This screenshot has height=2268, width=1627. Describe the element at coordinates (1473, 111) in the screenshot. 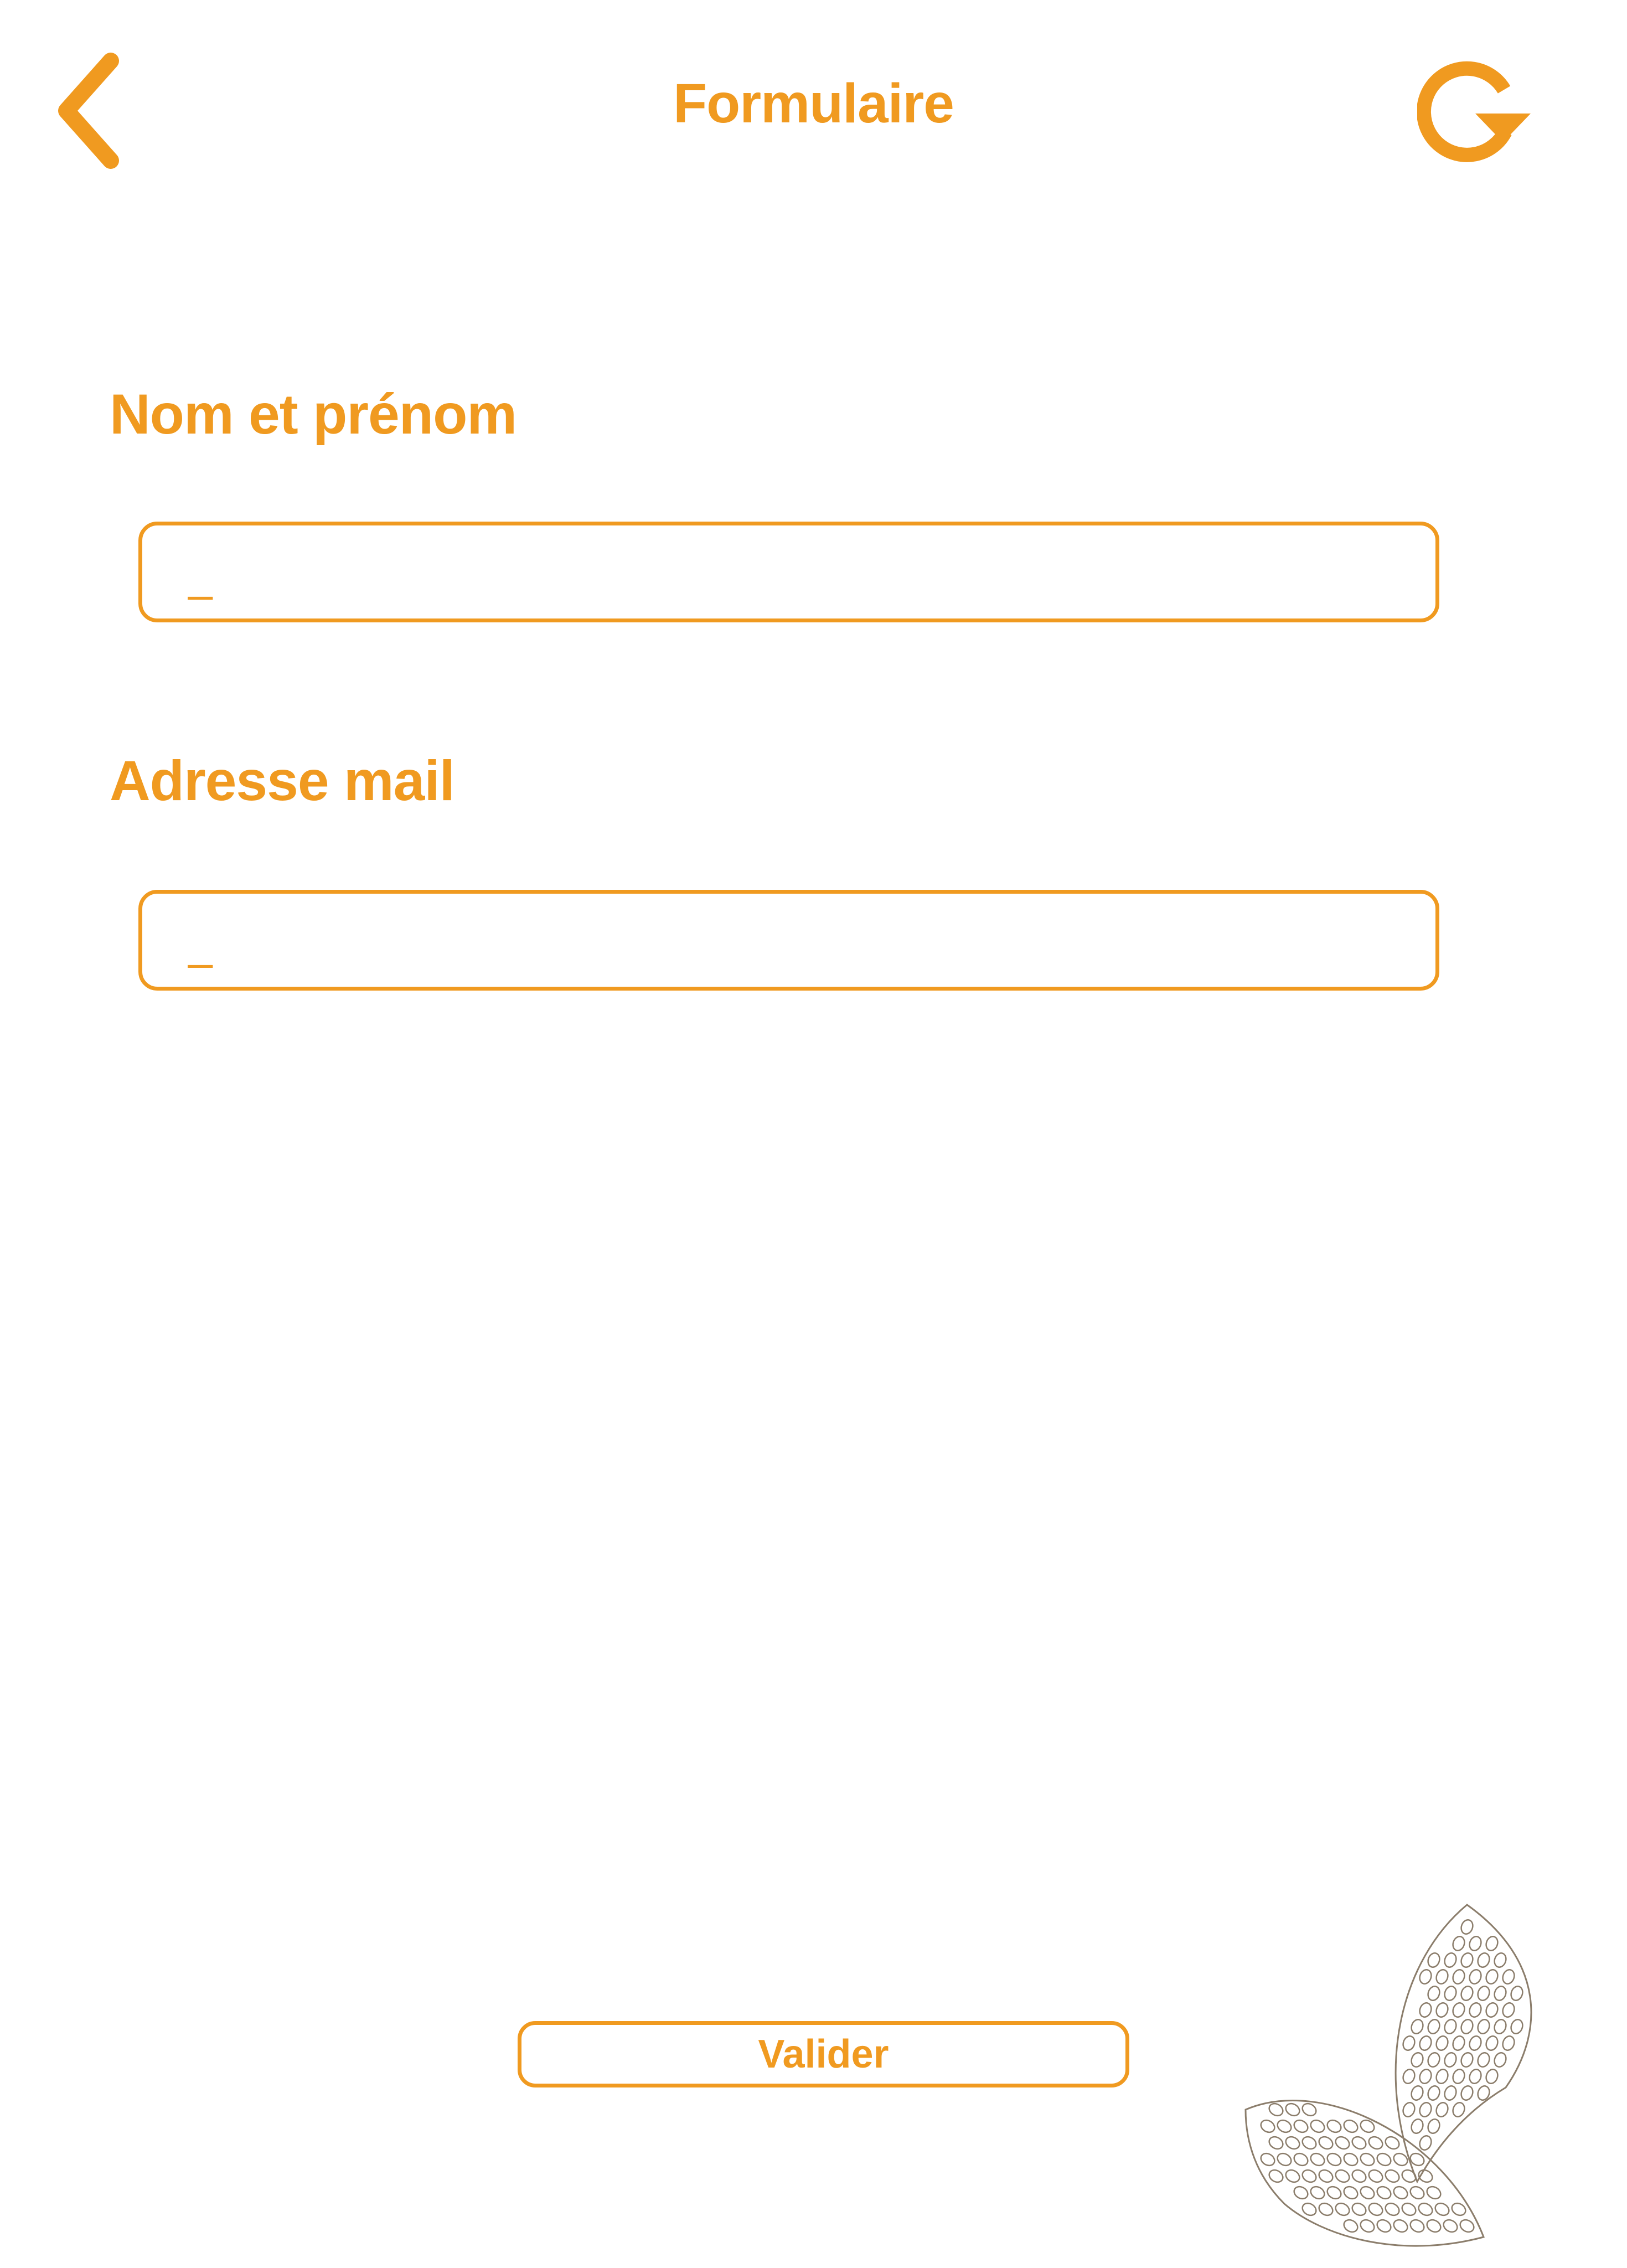

I see `refresh-icon` at that location.